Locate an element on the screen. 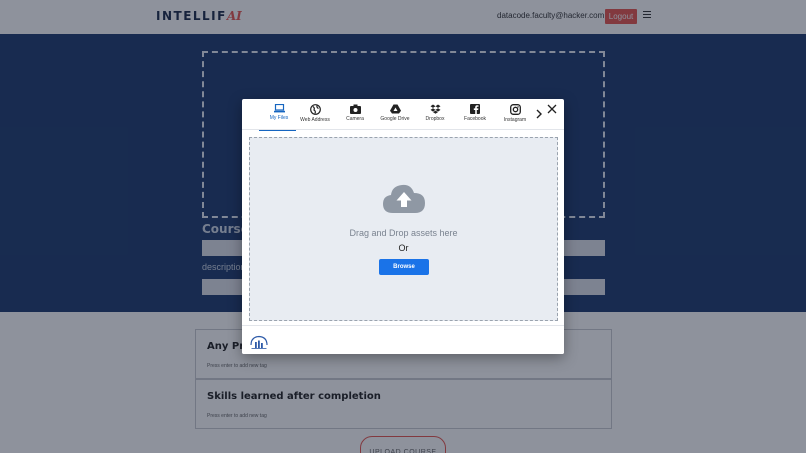 The width and height of the screenshot is (806, 453). tab-label: Google Drive is located at coordinates (395, 119).